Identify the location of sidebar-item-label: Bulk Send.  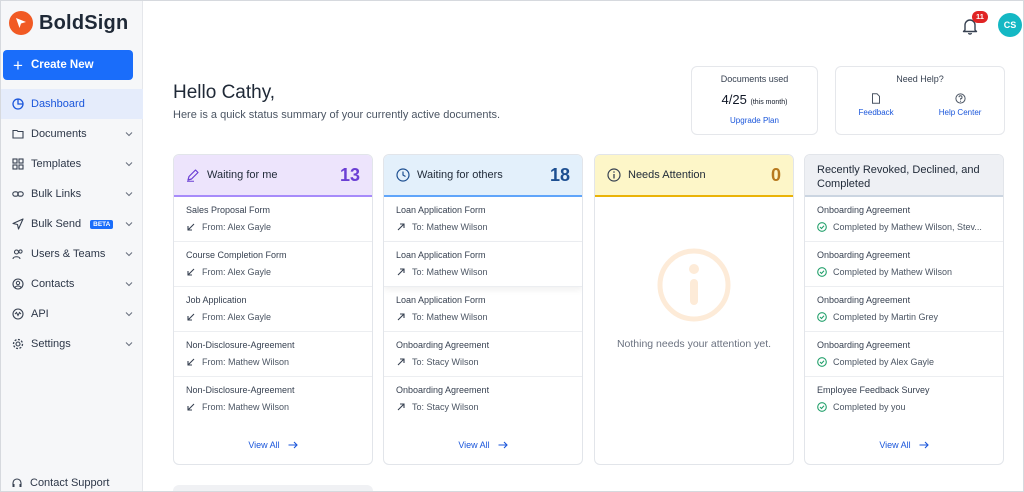
(56, 224).